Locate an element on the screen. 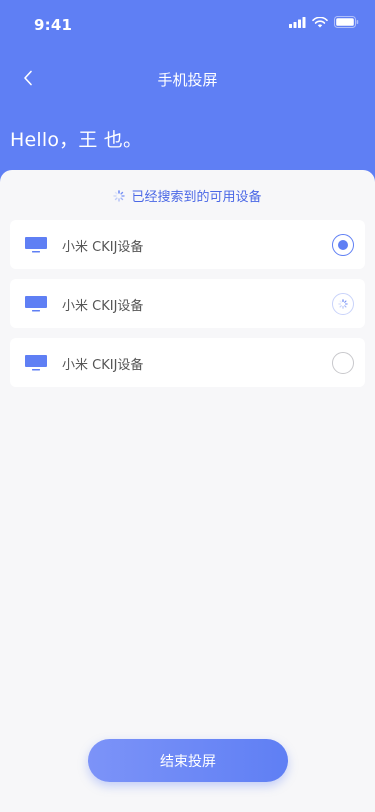 This screenshot has width=375, height=812. radio-loading is located at coordinates (343, 304).